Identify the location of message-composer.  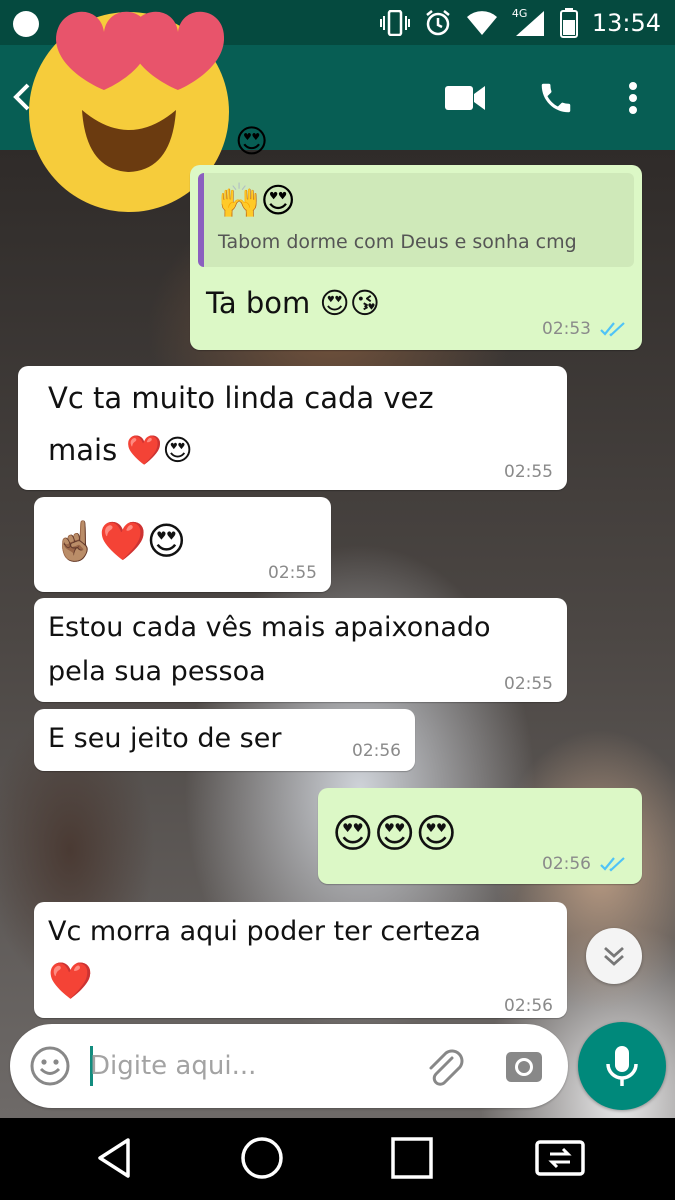
(289, 1066).